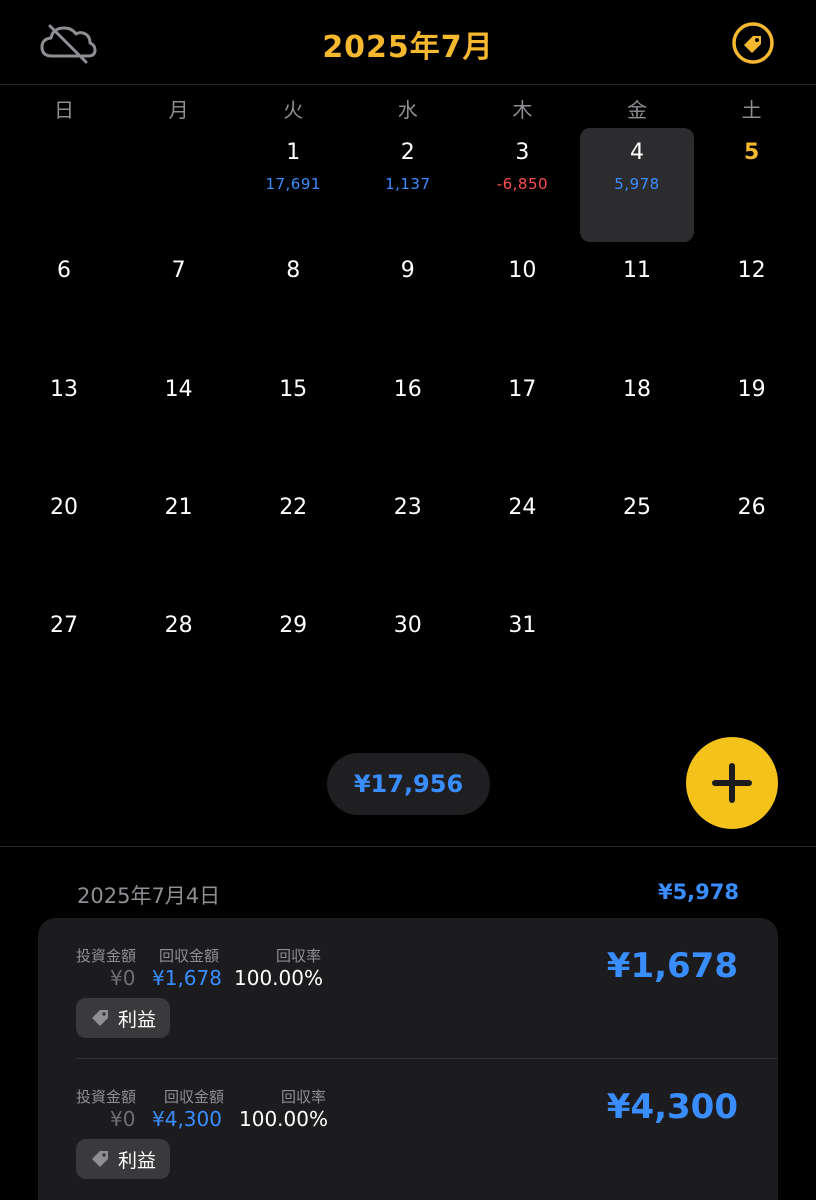  What do you see at coordinates (732, 783) in the screenshot?
I see `plus-icon` at bounding box center [732, 783].